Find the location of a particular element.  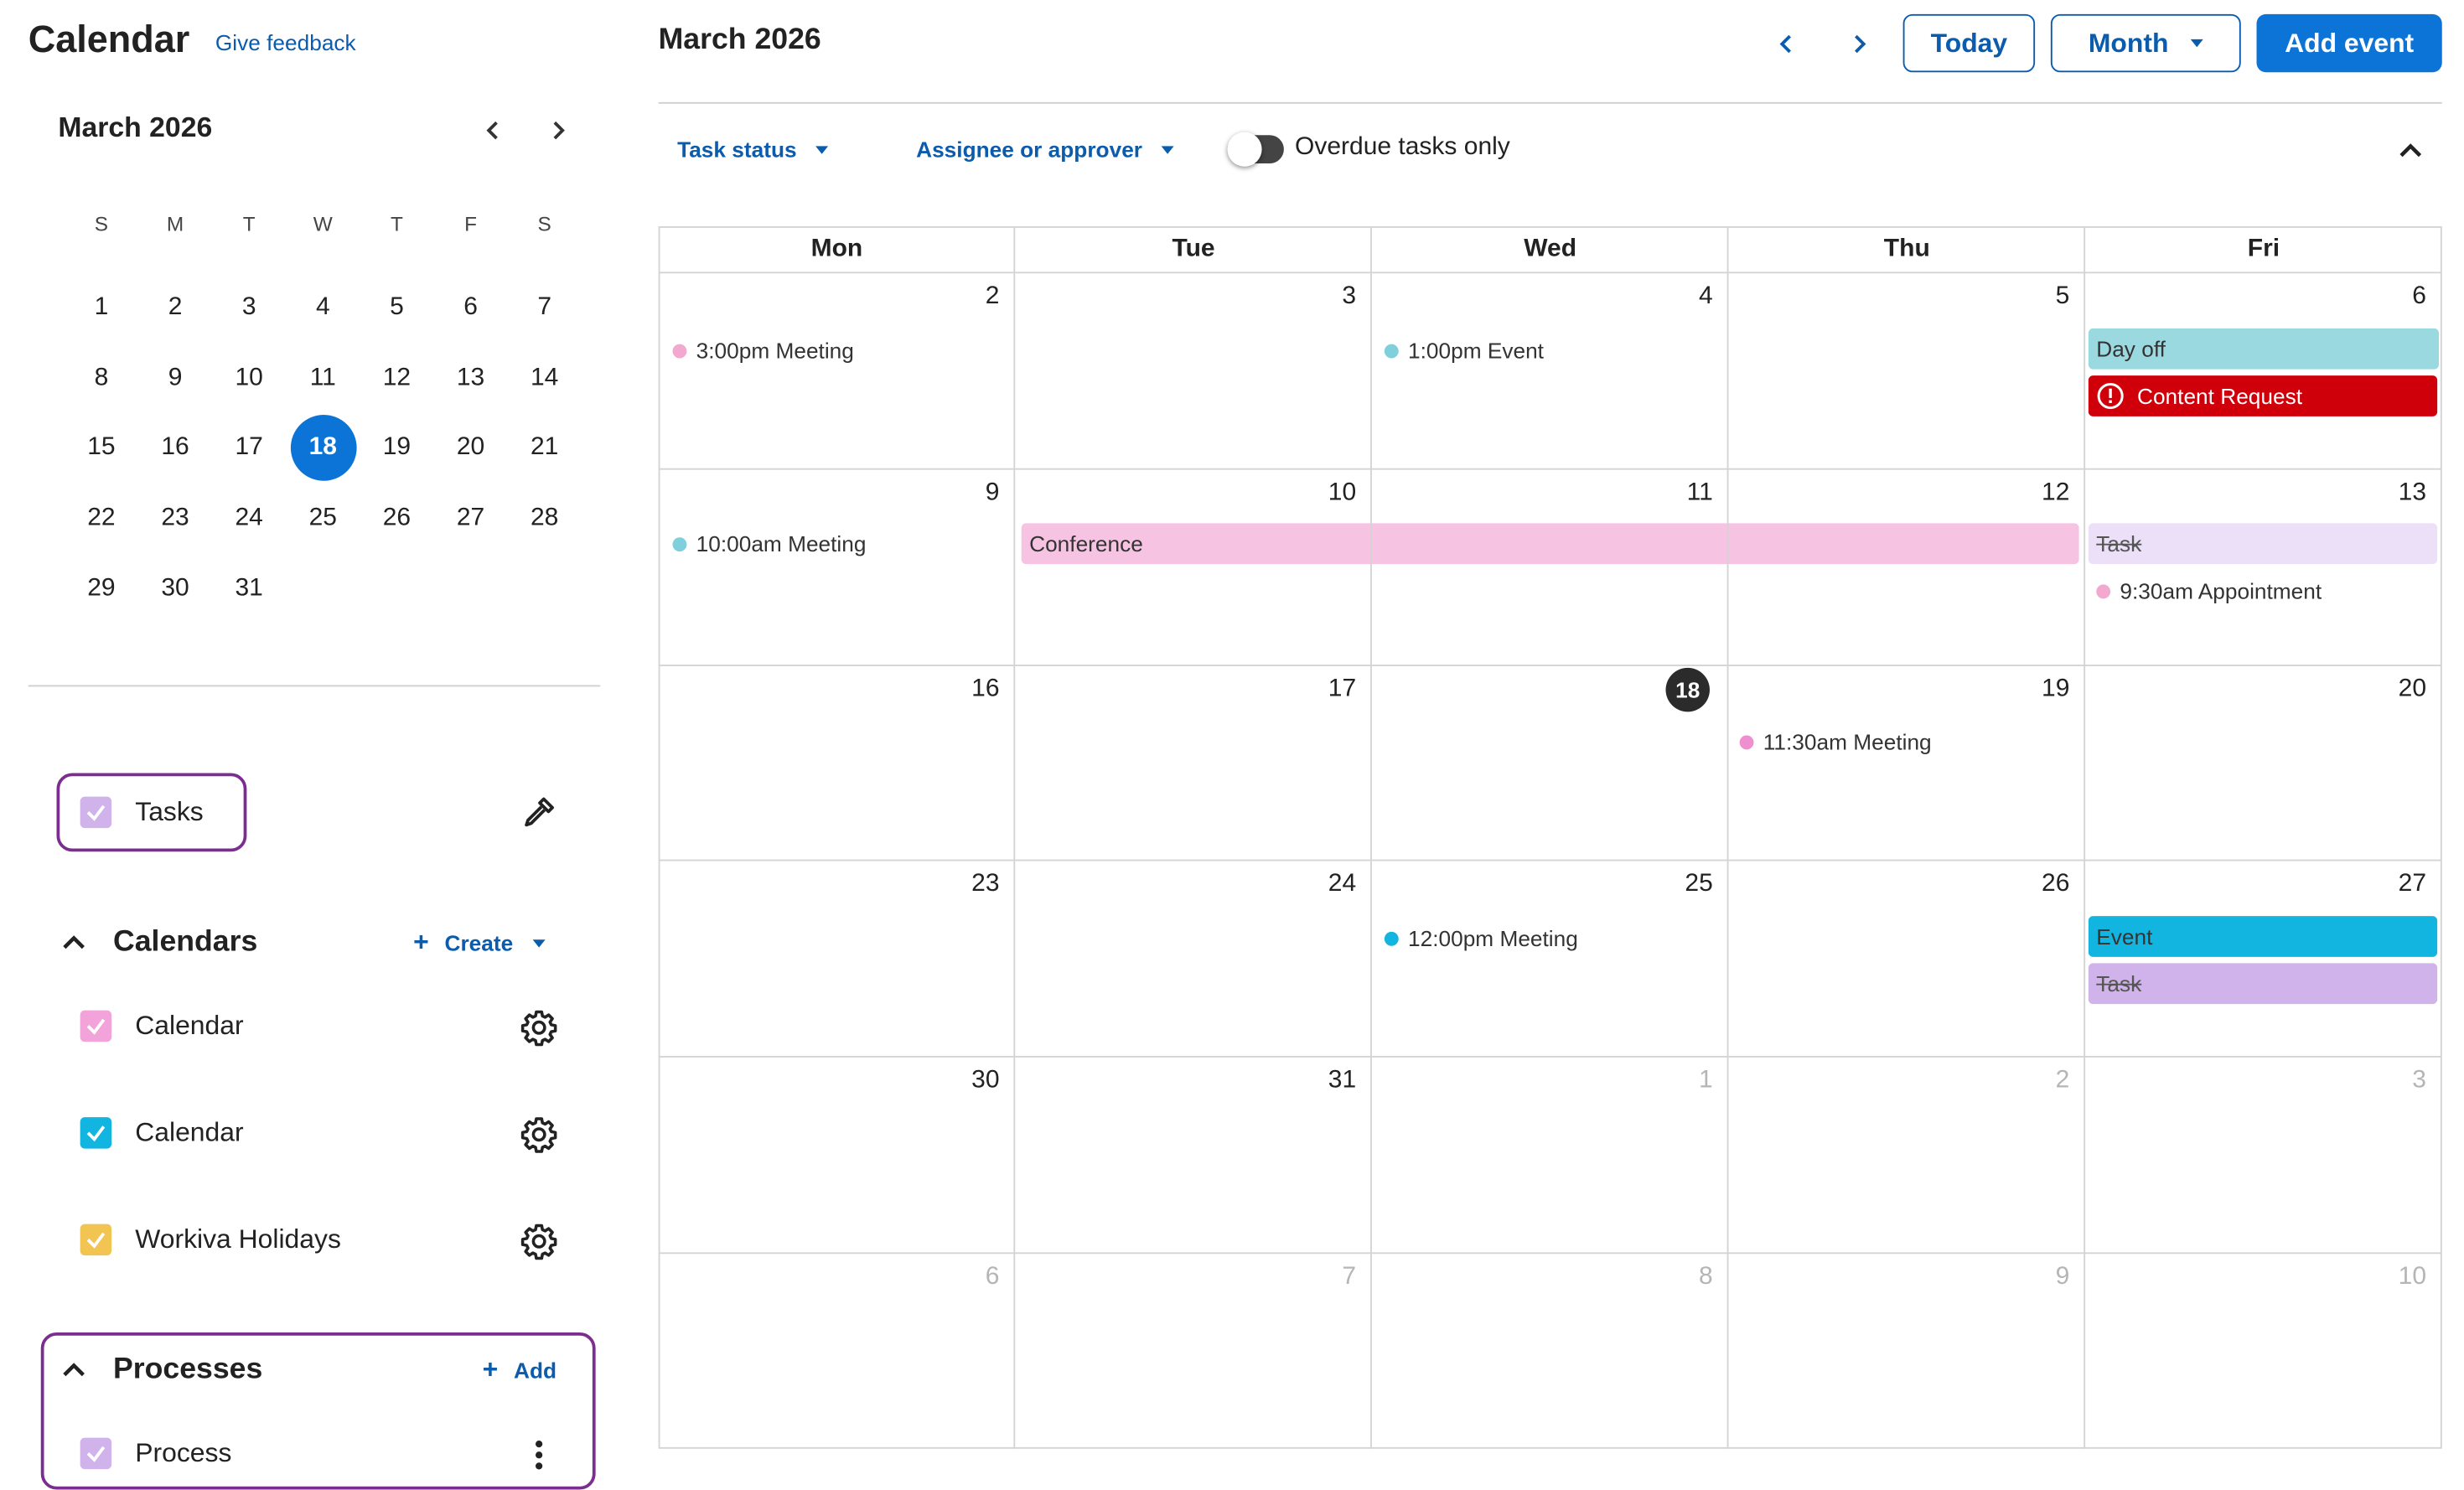

day-number: 31 is located at coordinates (1342, 1080).